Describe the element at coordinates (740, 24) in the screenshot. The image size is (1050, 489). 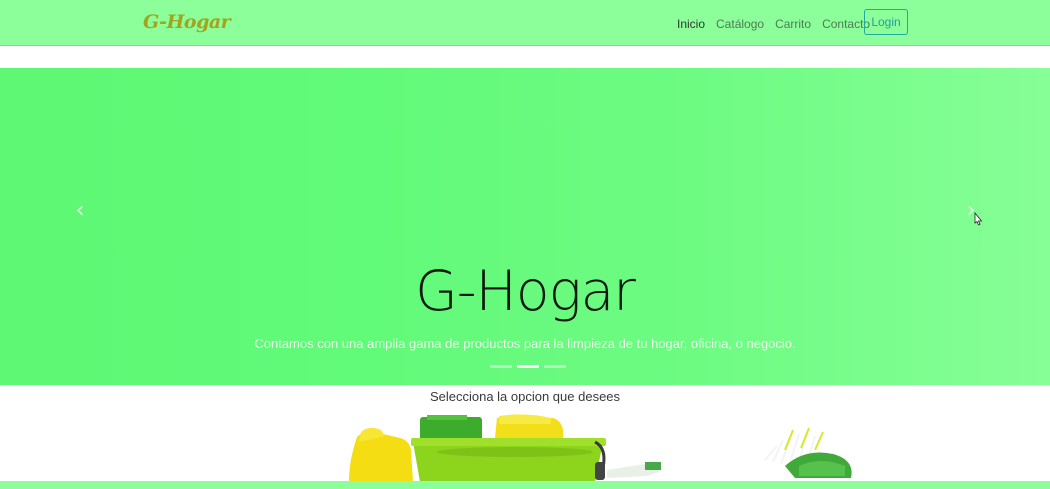
I see `nav-link-catalogo: Catálogo` at that location.